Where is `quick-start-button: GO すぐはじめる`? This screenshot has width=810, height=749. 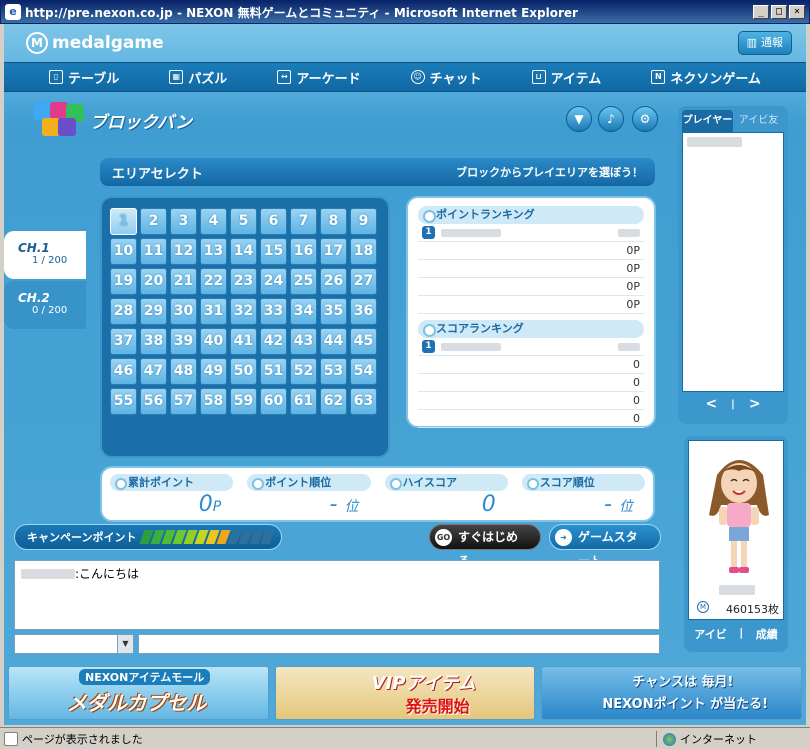 quick-start-button: GO すぐはじめる is located at coordinates (485, 546).